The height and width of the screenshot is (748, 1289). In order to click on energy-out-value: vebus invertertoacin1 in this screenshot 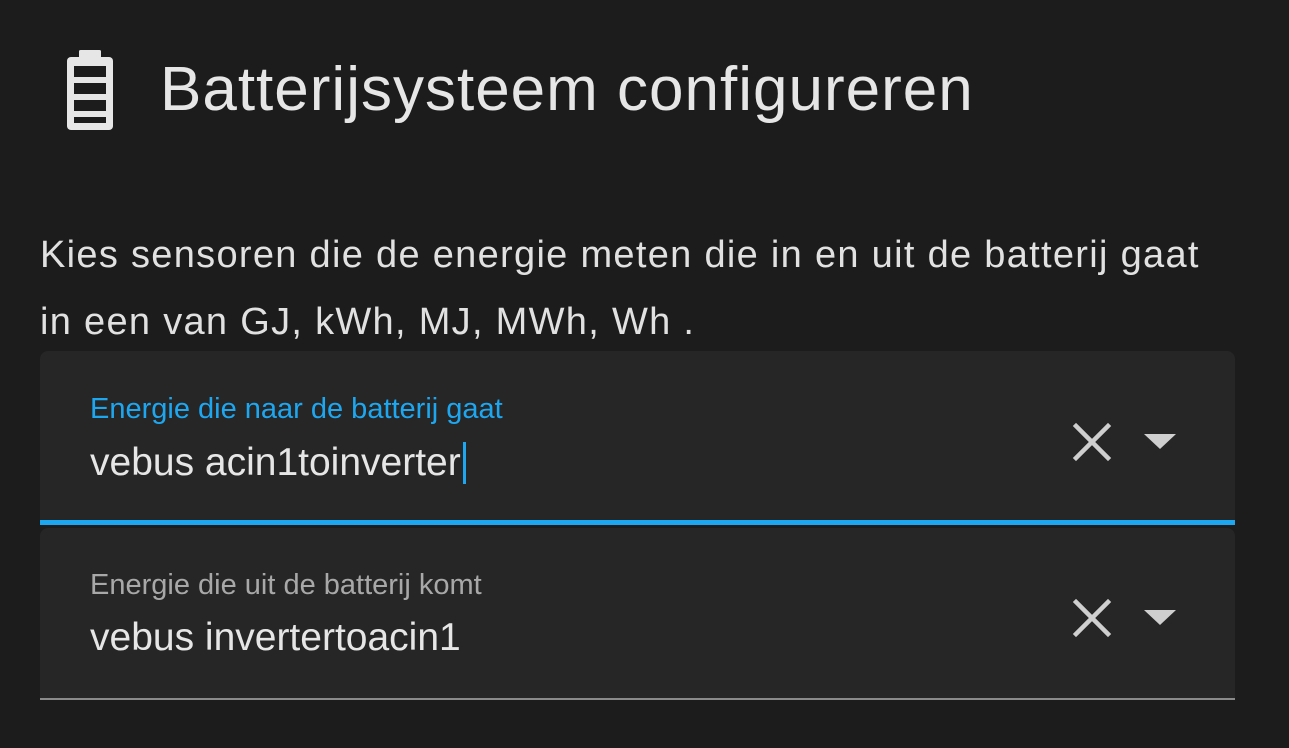, I will do `click(275, 637)`.